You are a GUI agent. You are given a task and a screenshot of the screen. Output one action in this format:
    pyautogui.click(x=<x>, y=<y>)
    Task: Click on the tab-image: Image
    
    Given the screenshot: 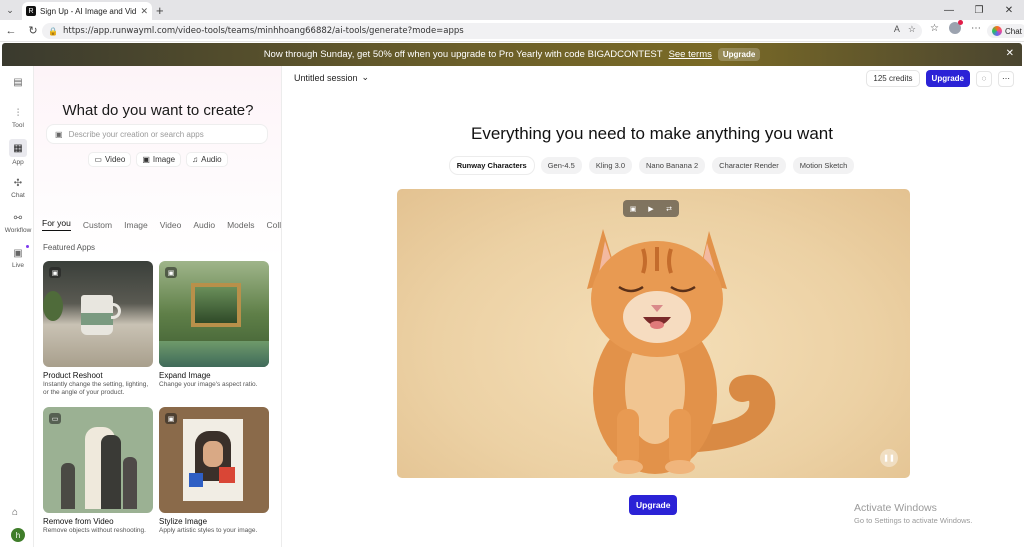 What is the action you would take?
    pyautogui.click(x=136, y=225)
    